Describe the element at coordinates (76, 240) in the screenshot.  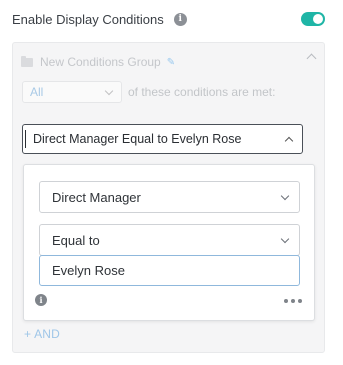
I see `operator-select-value: Equal to` at that location.